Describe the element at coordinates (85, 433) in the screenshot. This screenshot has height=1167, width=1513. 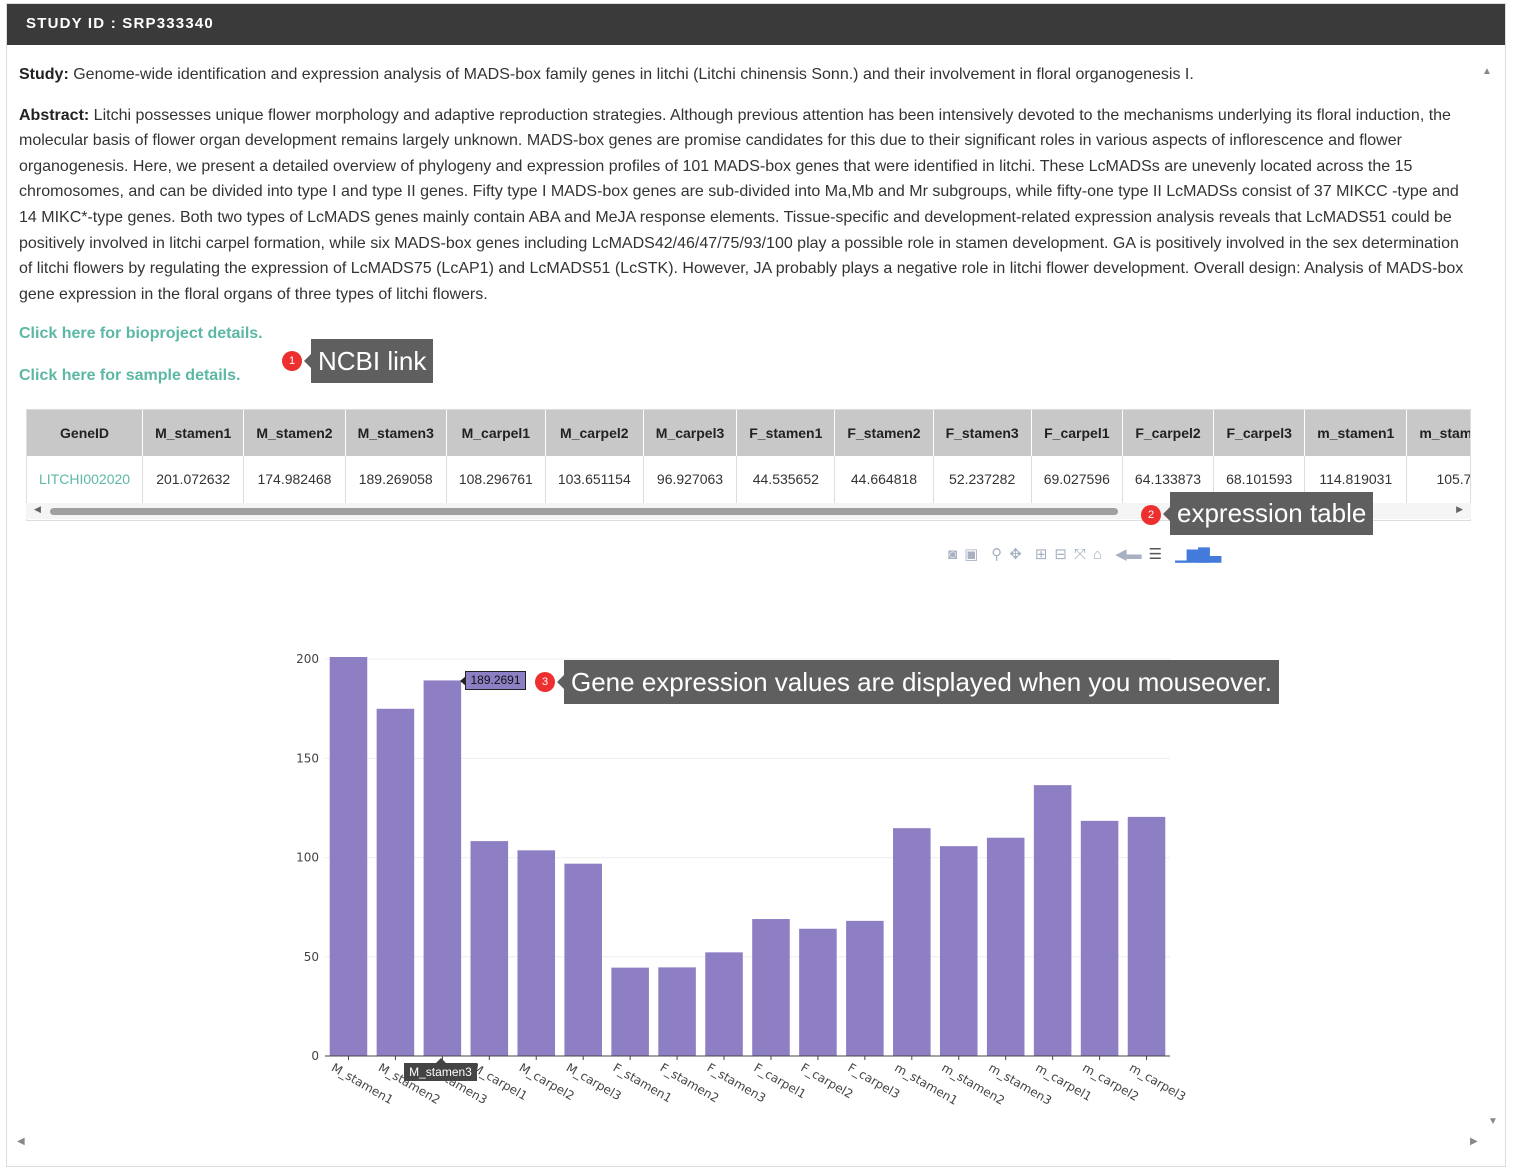
I see `table-header-cell: GeneID` at that location.